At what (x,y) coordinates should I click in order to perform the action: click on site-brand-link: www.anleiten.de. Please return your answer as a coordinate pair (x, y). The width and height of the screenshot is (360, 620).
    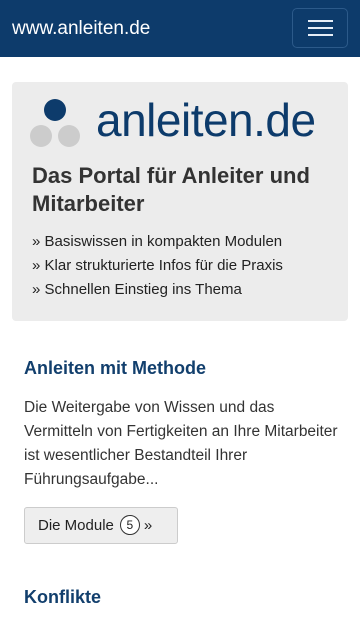
    Looking at the image, I should click on (81, 29).